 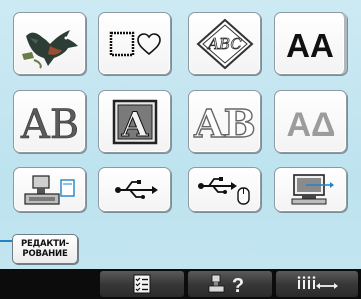 I want to click on settings-button, so click(x=142, y=284).